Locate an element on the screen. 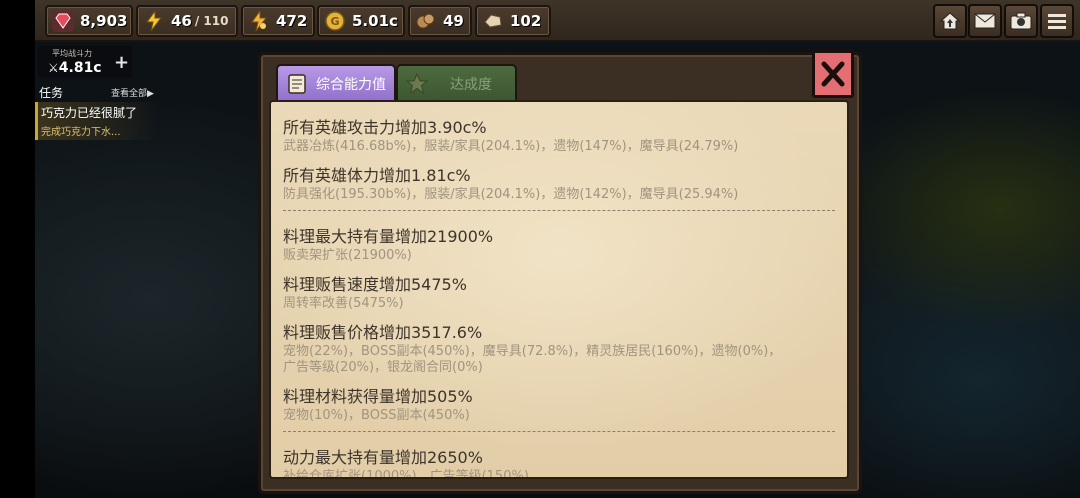  cookie-icon is located at coordinates (426, 21).